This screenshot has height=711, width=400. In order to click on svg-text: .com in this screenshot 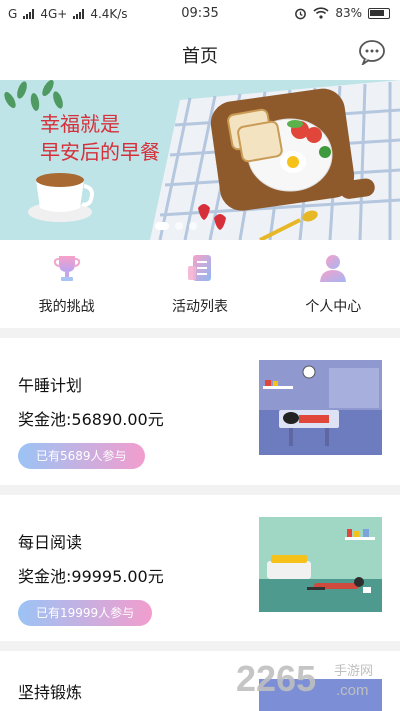, I will do `click(352, 690)`.